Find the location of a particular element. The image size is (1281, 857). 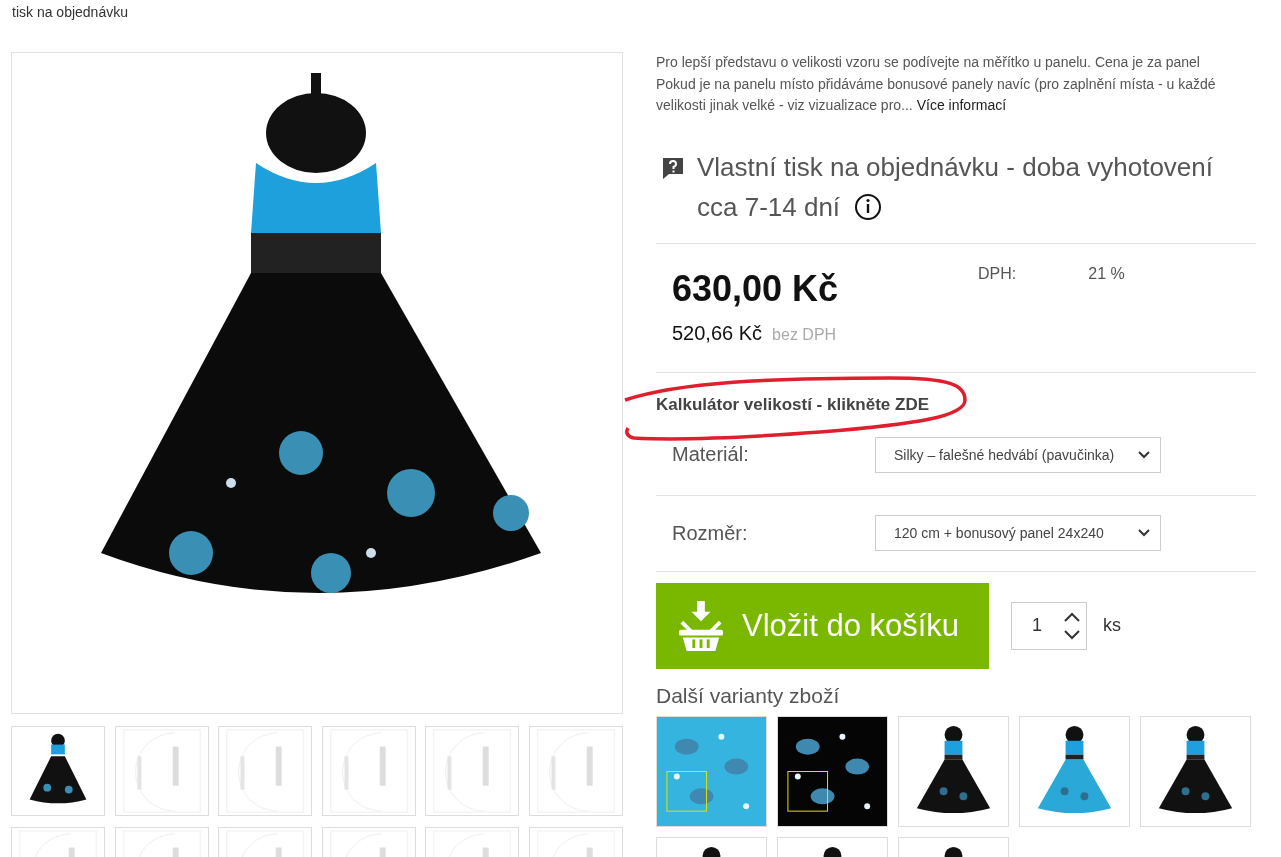

option-select: 120 cm + bonusový panel 24x240 is located at coordinates (1018, 533).